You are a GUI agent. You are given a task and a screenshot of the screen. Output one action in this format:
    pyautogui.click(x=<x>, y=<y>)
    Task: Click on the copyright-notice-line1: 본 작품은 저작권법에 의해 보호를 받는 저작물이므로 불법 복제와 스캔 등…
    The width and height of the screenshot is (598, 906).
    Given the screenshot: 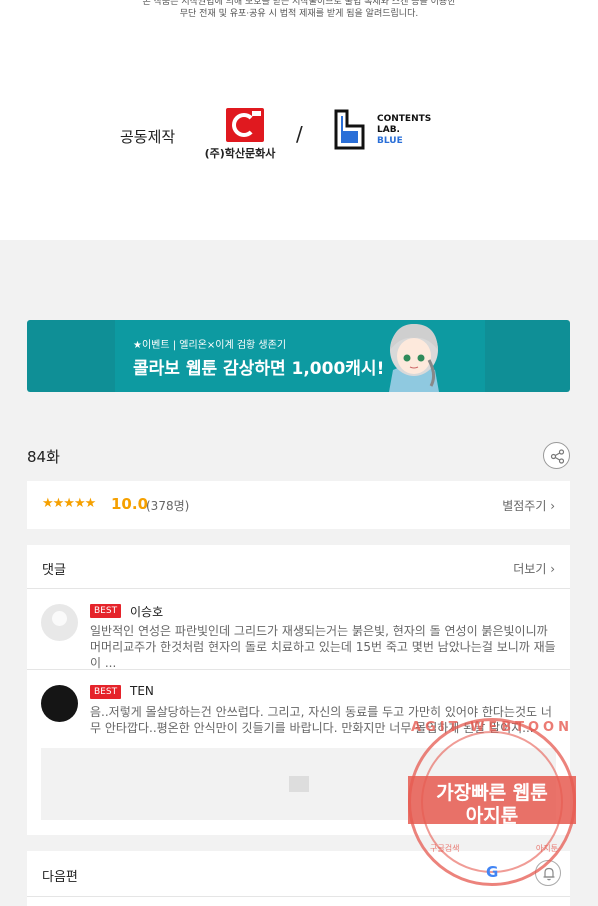 What is the action you would take?
    pyautogui.click(x=299, y=3)
    